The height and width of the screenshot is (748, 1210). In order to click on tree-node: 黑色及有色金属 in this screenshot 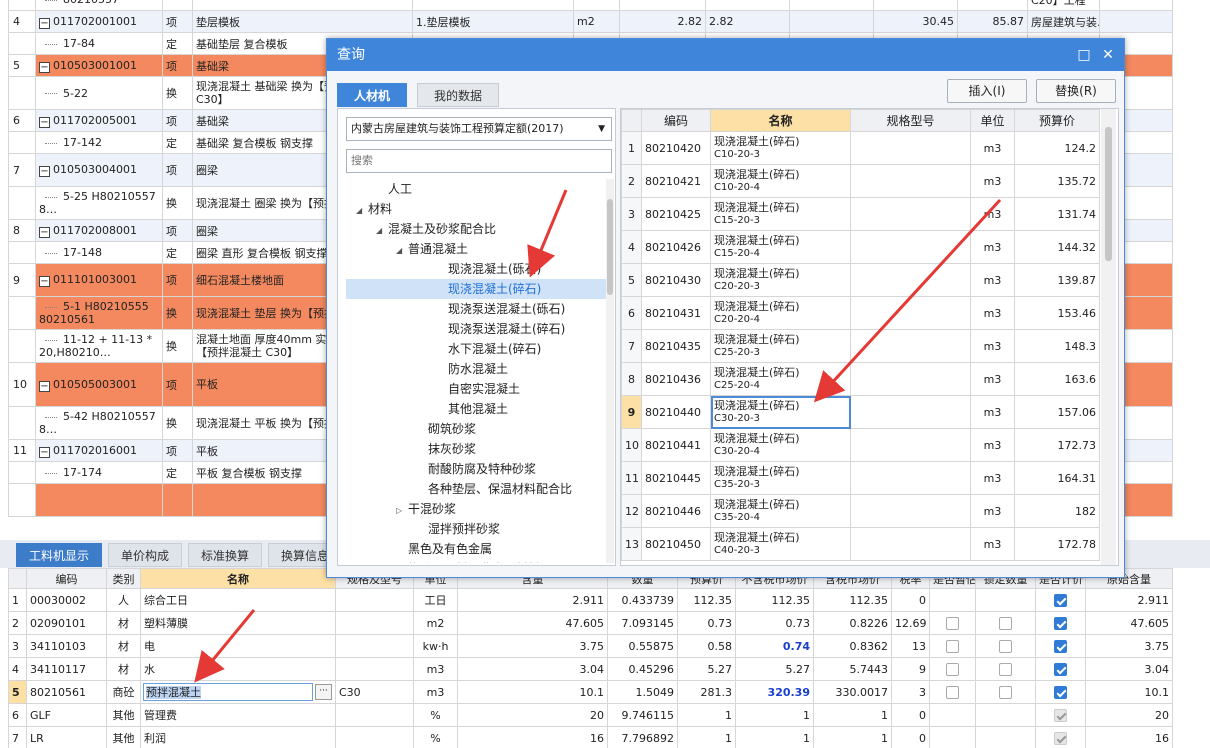, I will do `click(476, 549)`.